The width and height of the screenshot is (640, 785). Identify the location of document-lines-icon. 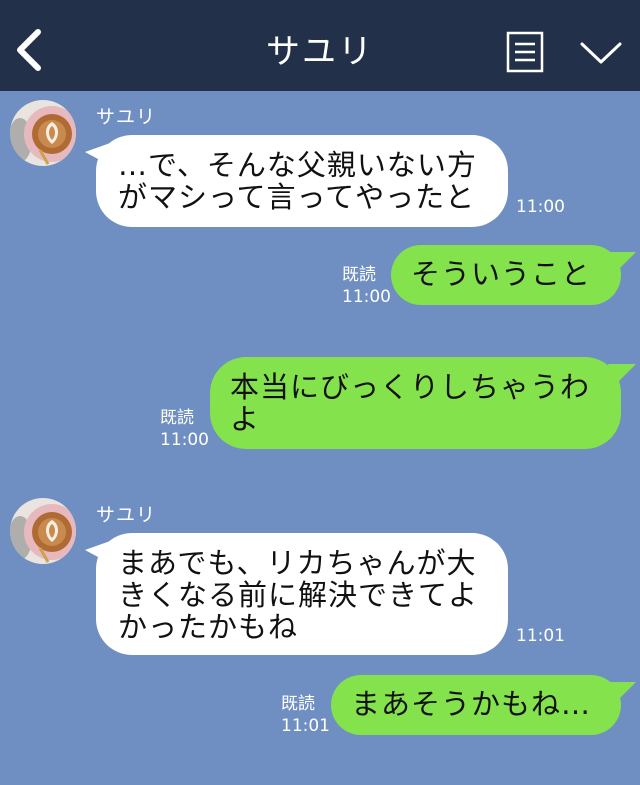
(525, 52).